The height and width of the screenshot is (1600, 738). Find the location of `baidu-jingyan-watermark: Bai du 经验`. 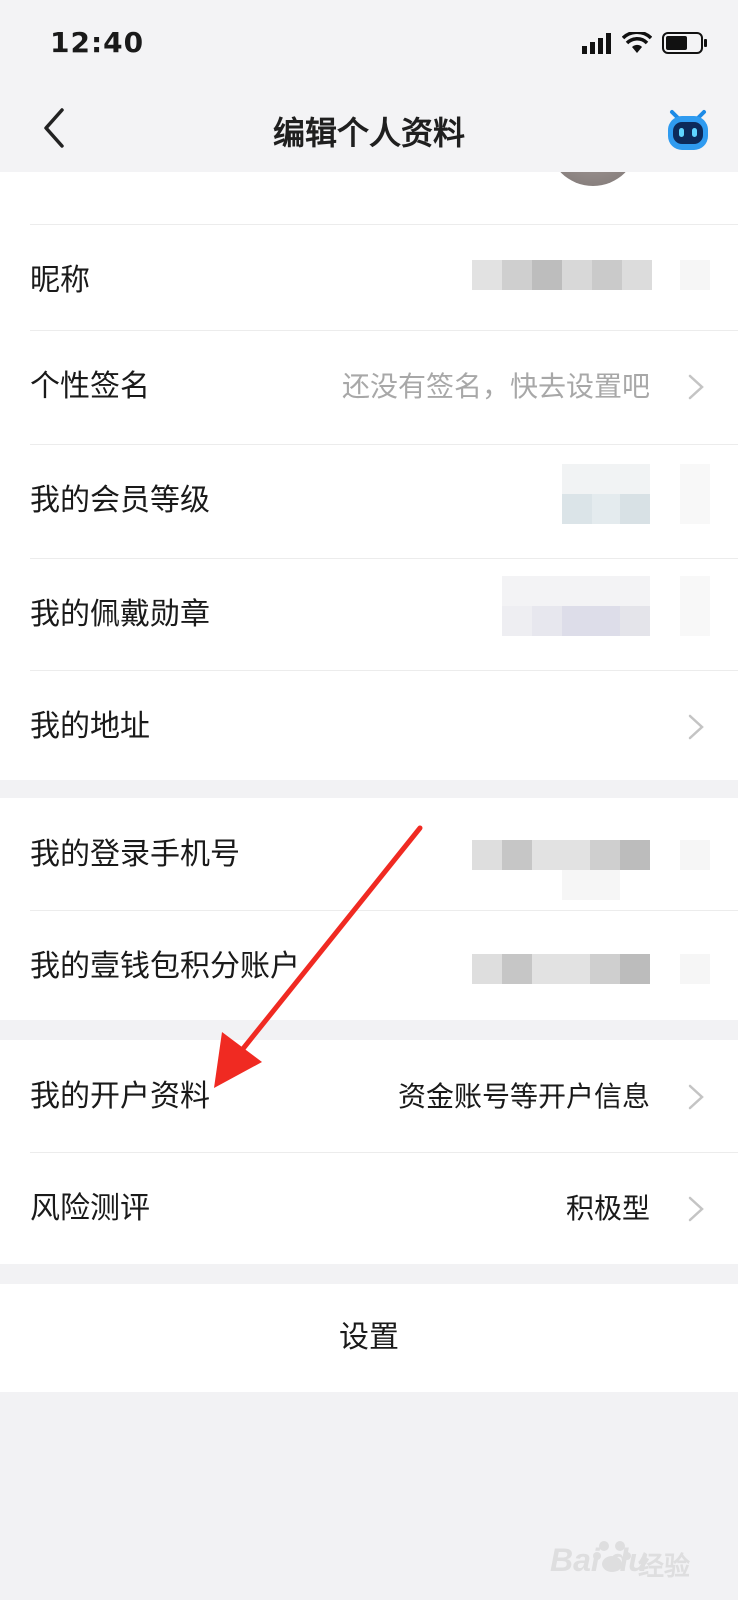

baidu-jingyan-watermark: Bai du 经验 is located at coordinates (610, 1562).